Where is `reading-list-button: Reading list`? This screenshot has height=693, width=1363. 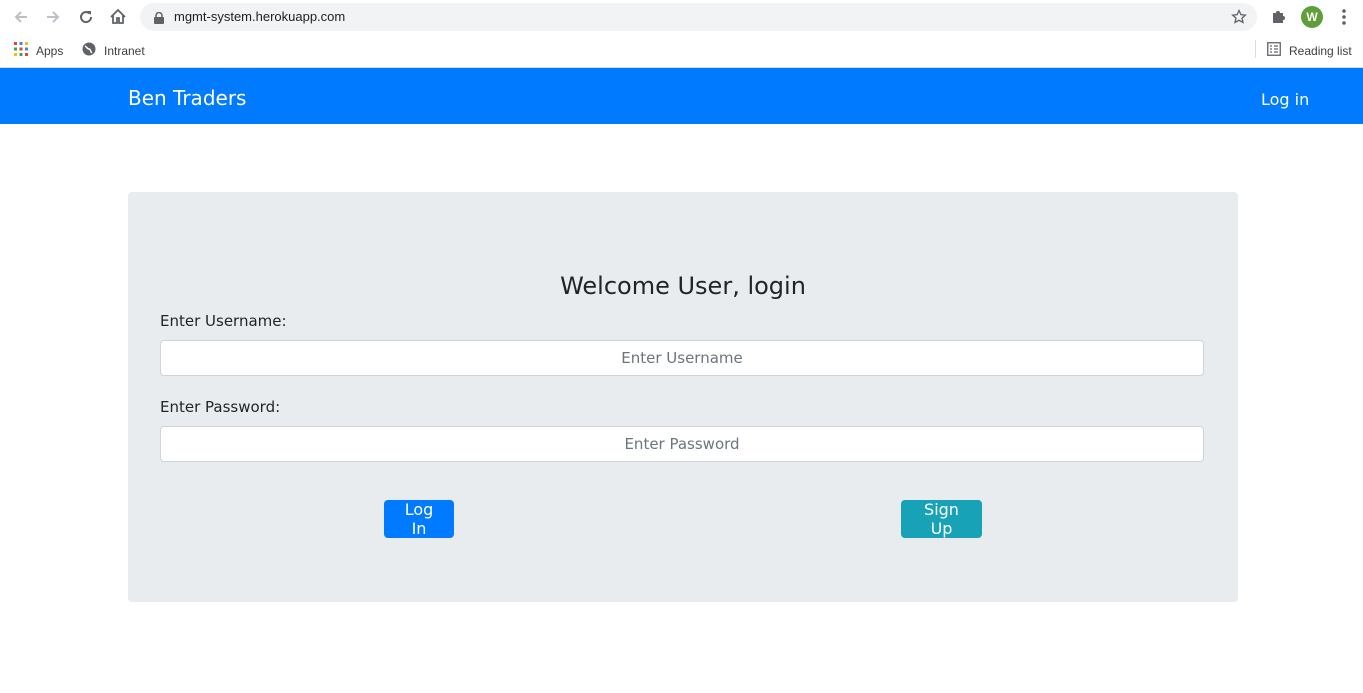 reading-list-button: Reading list is located at coordinates (1309, 50).